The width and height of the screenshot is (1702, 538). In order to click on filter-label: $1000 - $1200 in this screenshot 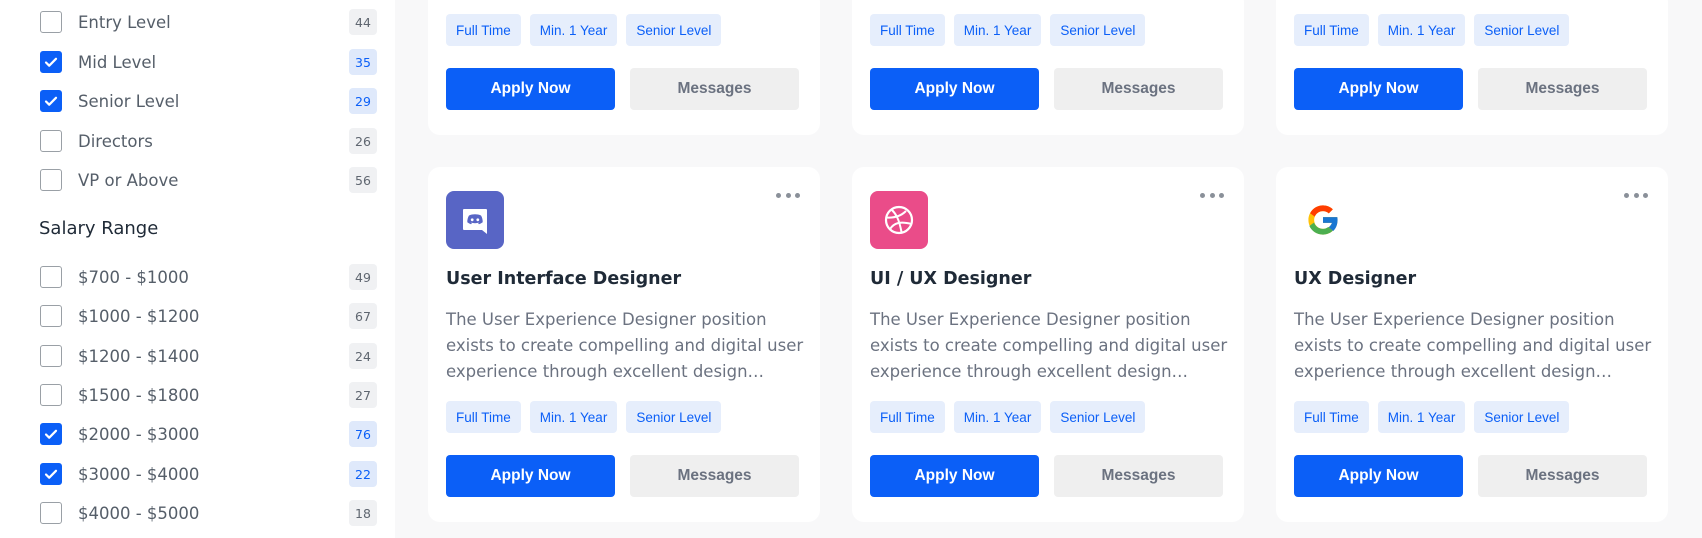, I will do `click(139, 316)`.